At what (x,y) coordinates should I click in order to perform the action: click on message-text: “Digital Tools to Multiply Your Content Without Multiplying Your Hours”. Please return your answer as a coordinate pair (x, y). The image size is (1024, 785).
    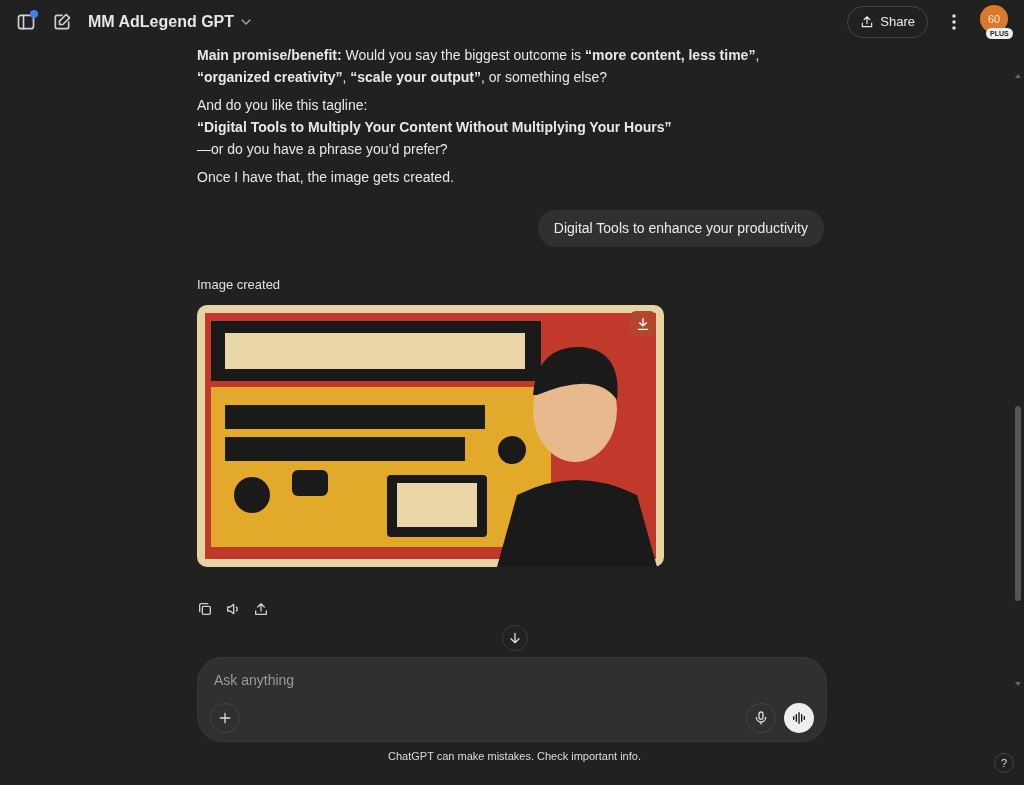
    Looking at the image, I should click on (435, 127).